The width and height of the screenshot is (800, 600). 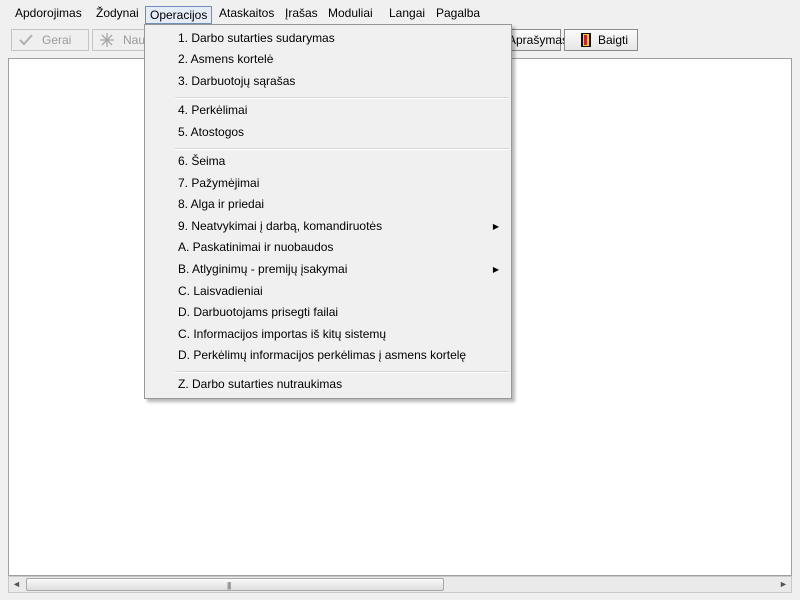 What do you see at coordinates (328, 38) in the screenshot?
I see `menu-item-work-contract: 1. Darbo sutarties sudarymas` at bounding box center [328, 38].